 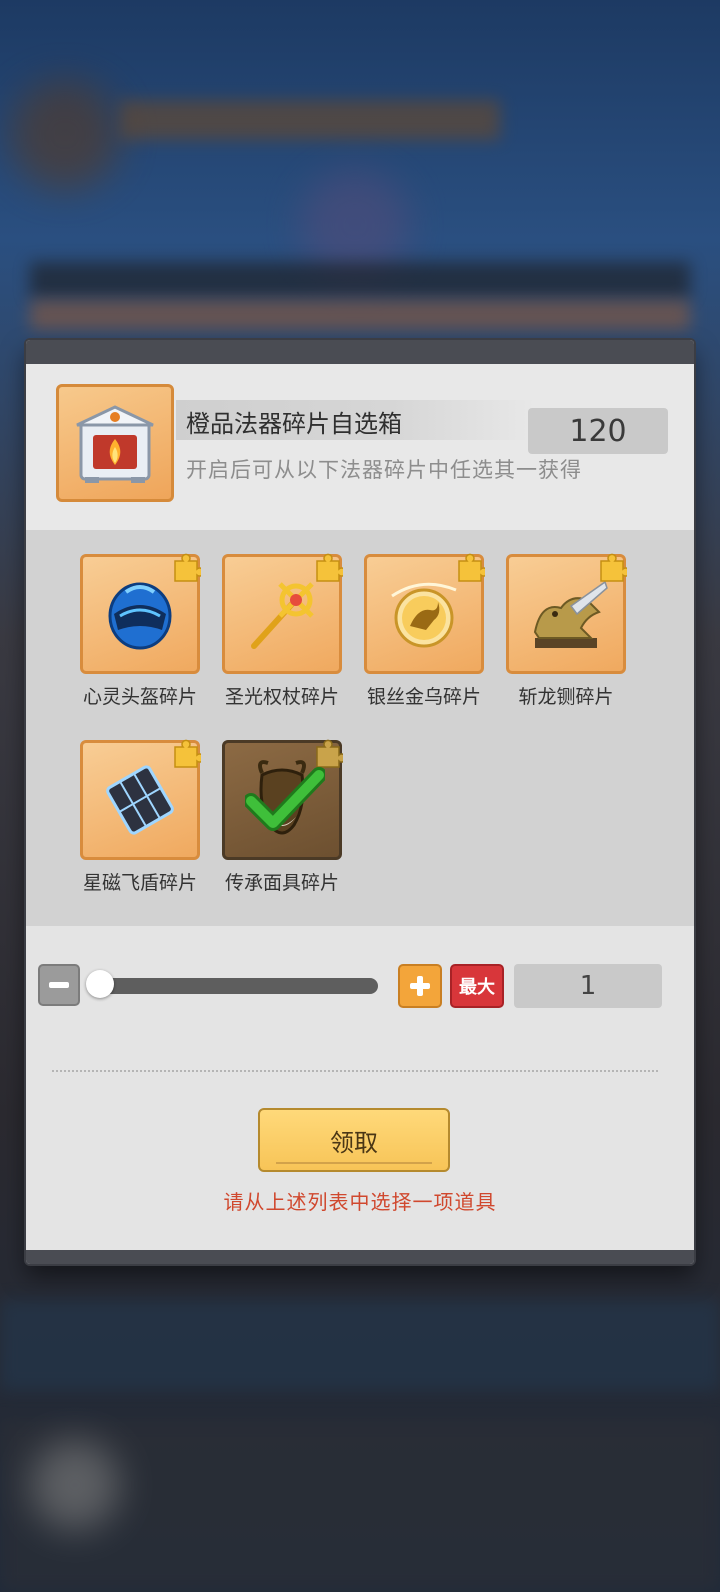 What do you see at coordinates (100, 984) in the screenshot?
I see `quantity-slider-thumb` at bounding box center [100, 984].